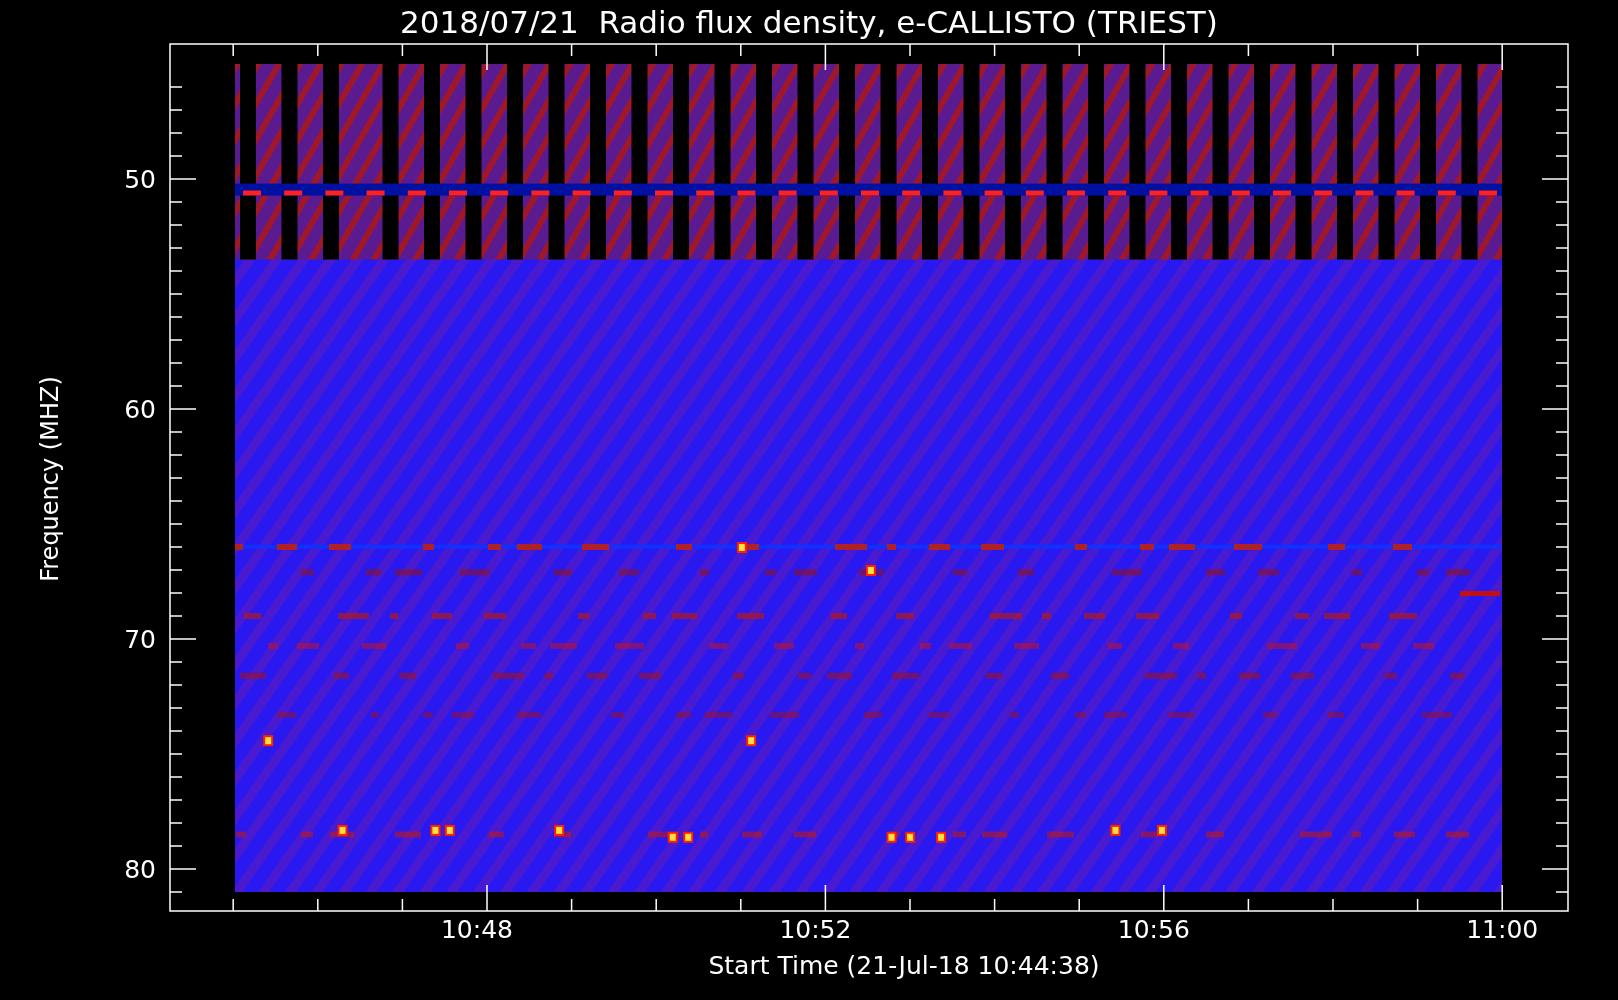 The image size is (1618, 1000). I want to click on tick-label: 10:48, so click(477, 929).